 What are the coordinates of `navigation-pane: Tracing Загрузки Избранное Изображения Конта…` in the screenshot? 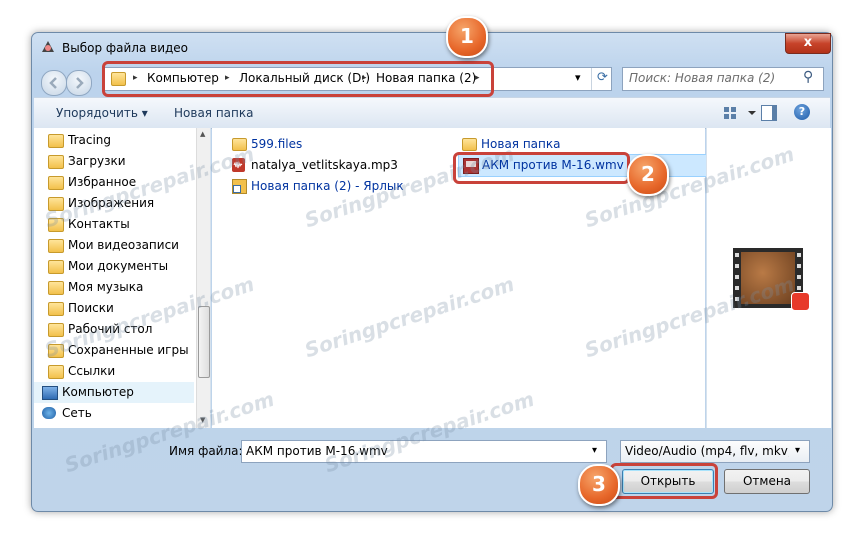 It's located at (122, 278).